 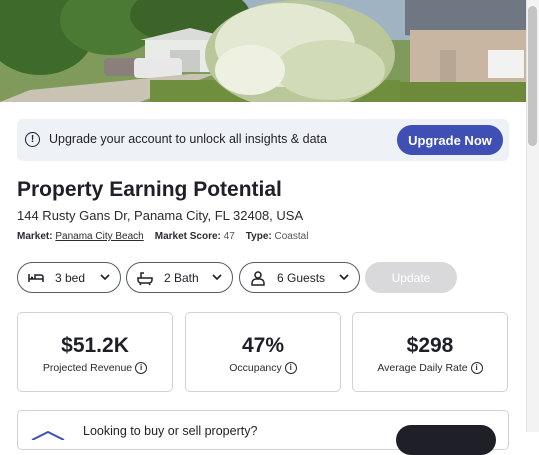 I want to click on stat-card-adr: $298 Average Daily Rate i, so click(x=430, y=352).